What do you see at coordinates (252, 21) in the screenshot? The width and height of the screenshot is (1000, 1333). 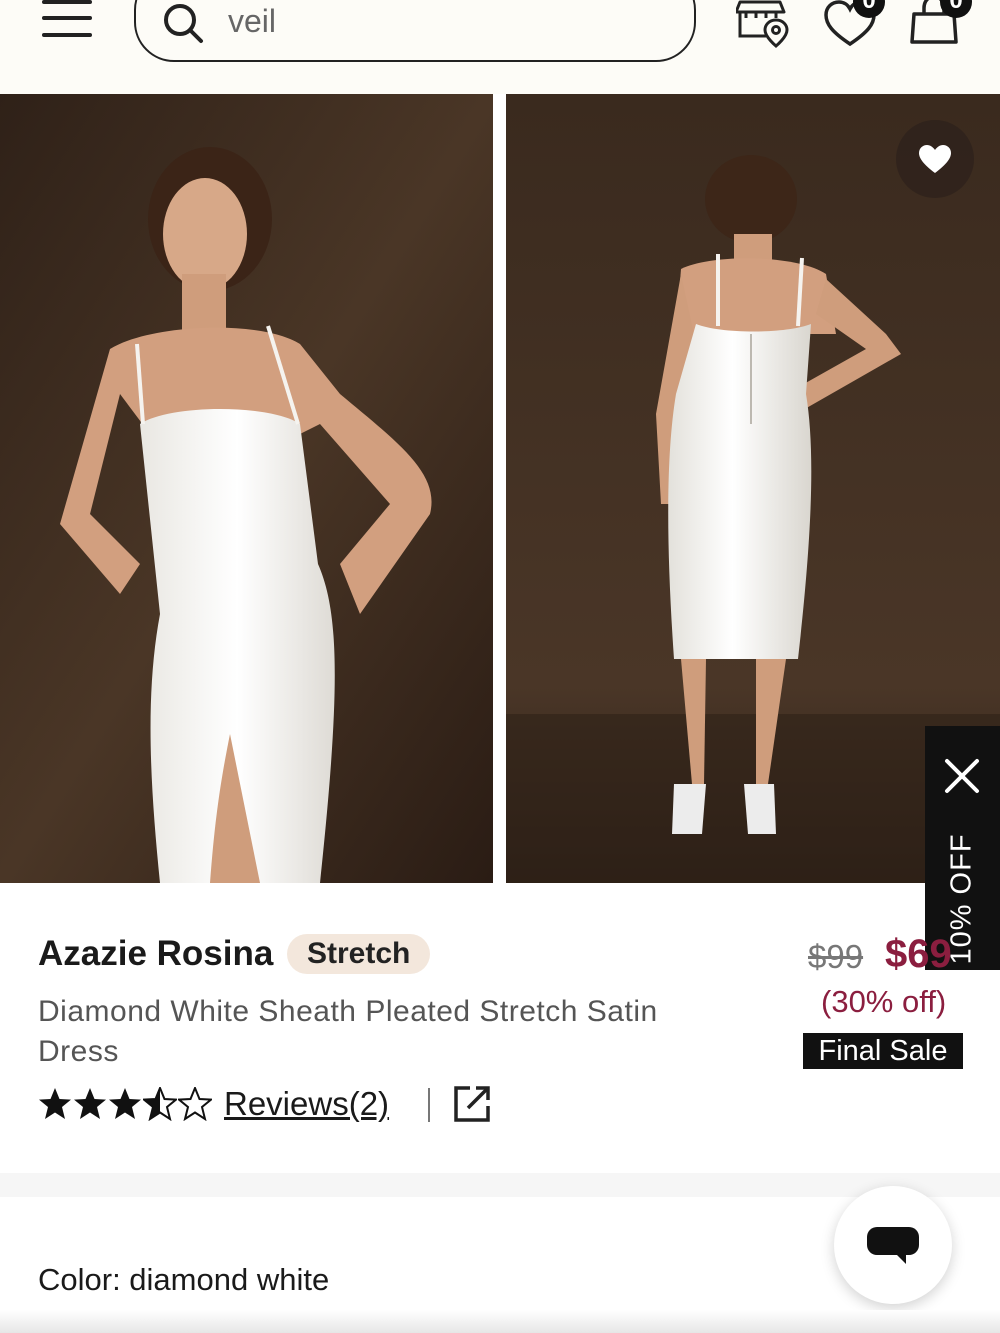 I see `search-value: veil` at bounding box center [252, 21].